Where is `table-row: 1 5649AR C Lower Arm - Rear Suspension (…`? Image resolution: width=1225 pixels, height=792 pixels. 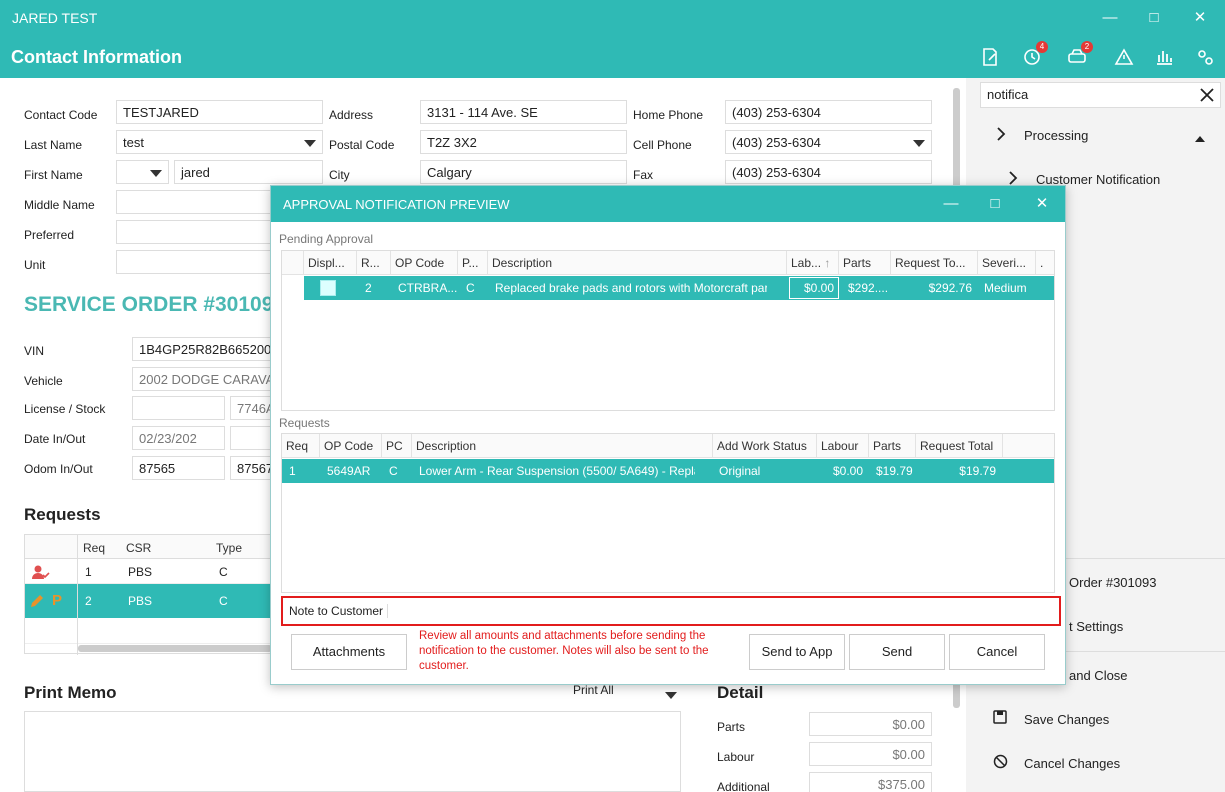
table-row: 1 5649AR C Lower Arm - Rear Suspension (… is located at coordinates (668, 471).